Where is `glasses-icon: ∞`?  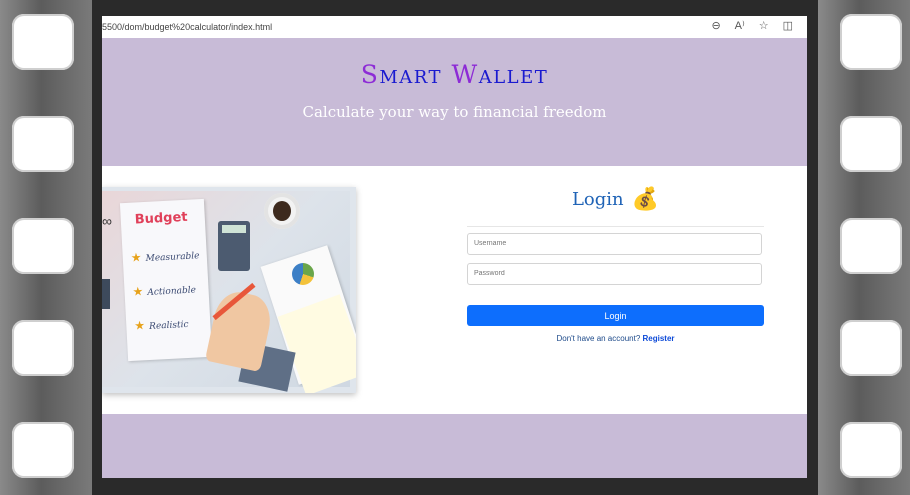
glasses-icon: ∞ is located at coordinates (107, 221).